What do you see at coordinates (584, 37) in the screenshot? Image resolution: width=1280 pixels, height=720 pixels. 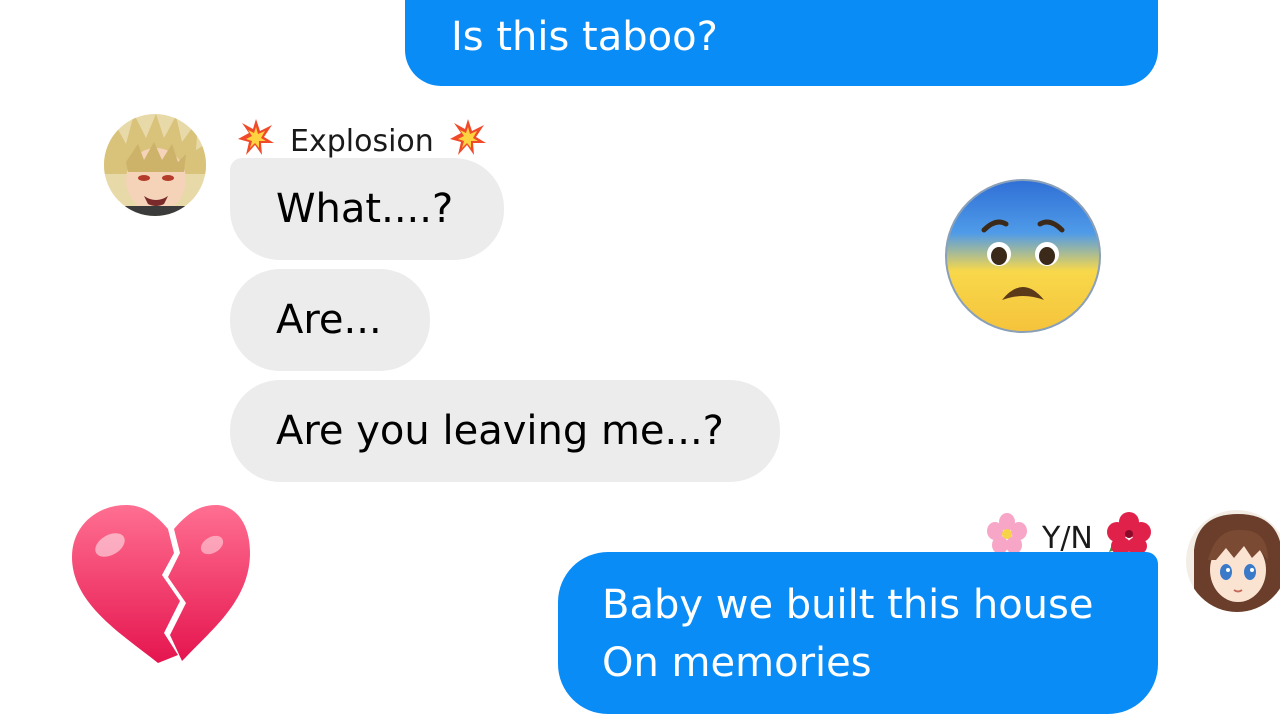 I see `message-text-line: Is this taboo?` at bounding box center [584, 37].